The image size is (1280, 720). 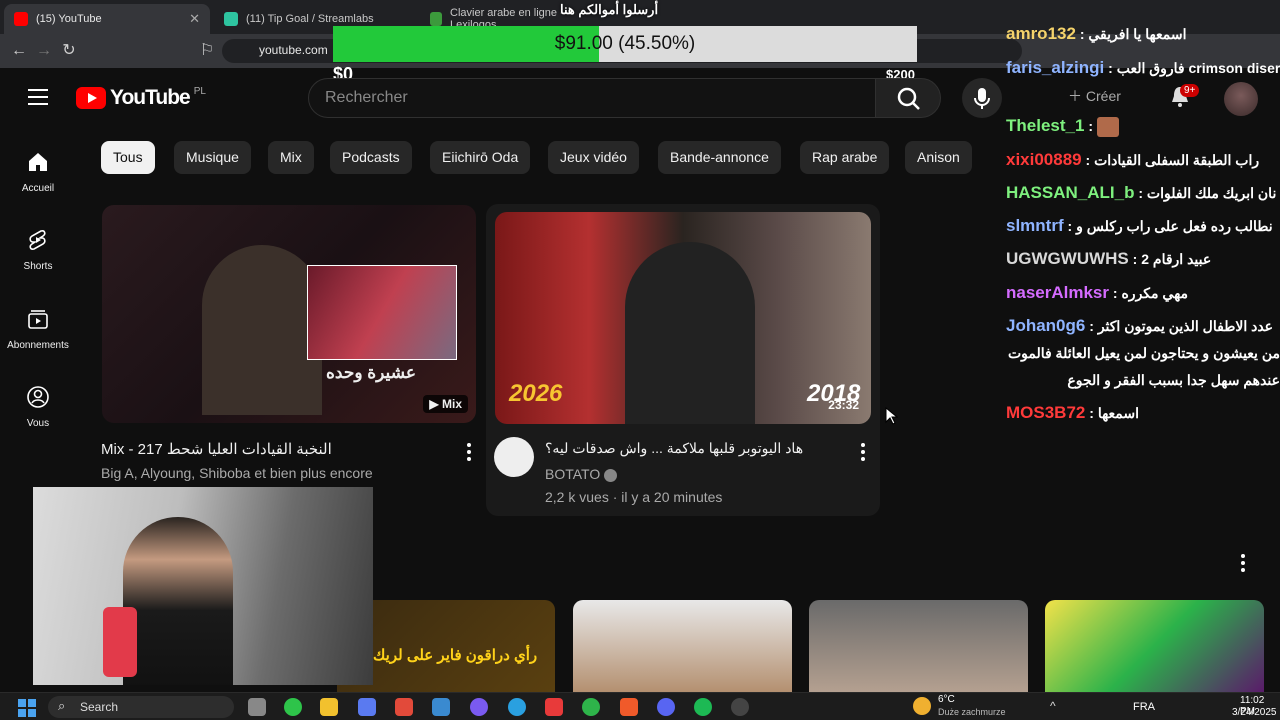 I want to click on sidebar-item-label: Abonnements, so click(x=38, y=345).